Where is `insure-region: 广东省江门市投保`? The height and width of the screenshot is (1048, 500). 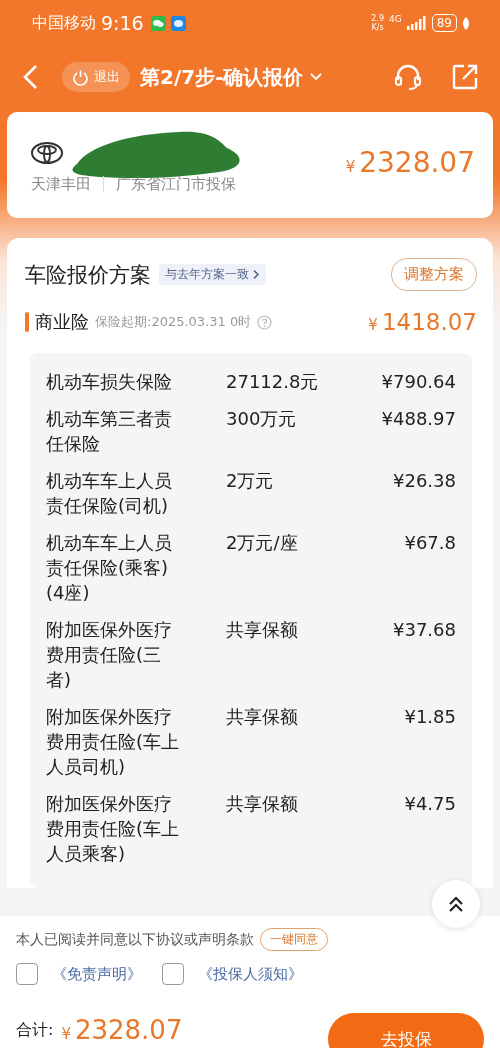 insure-region: 广东省江门市投保 is located at coordinates (176, 184).